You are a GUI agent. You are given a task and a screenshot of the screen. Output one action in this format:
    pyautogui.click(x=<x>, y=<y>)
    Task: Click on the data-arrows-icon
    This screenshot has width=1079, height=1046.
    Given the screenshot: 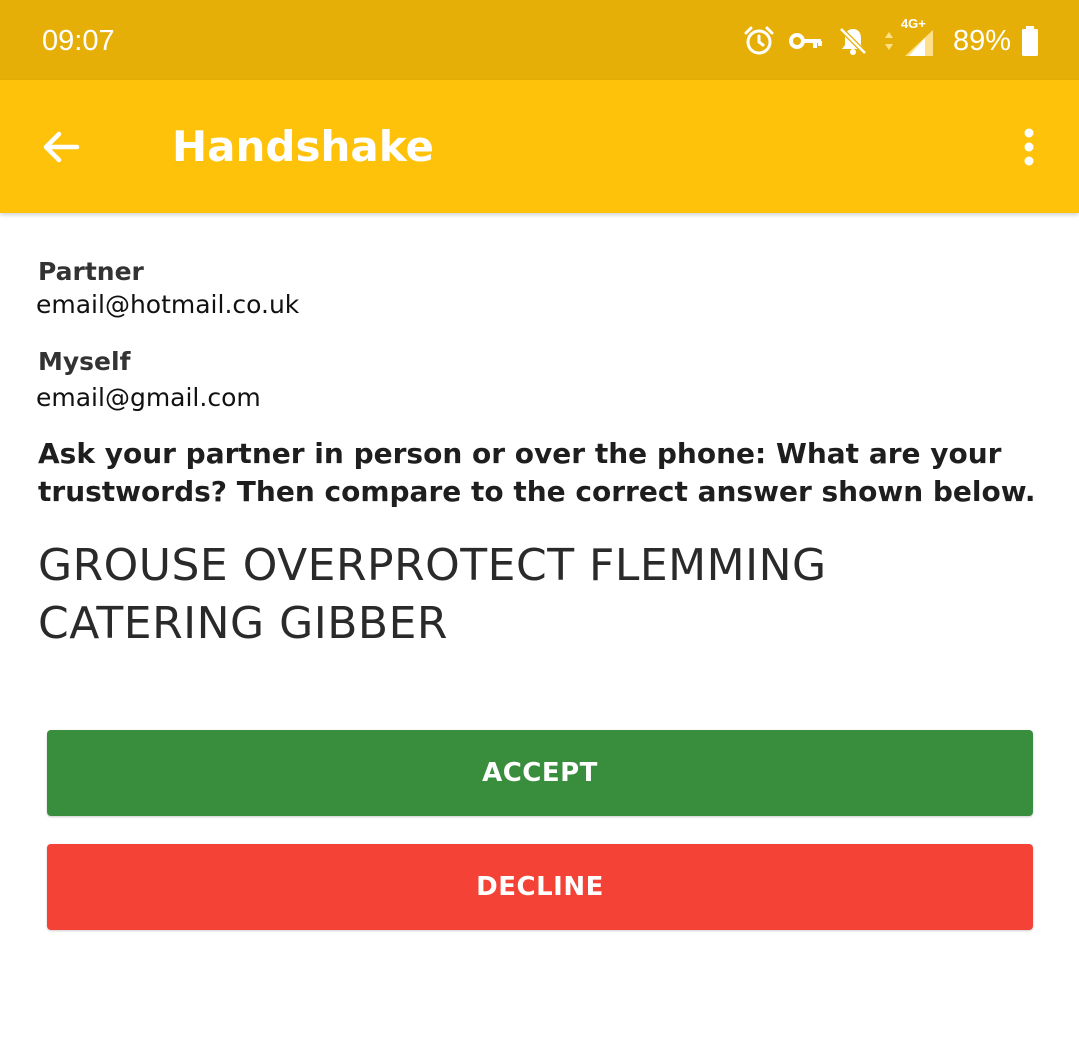 What is the action you would take?
    pyautogui.click(x=889, y=41)
    